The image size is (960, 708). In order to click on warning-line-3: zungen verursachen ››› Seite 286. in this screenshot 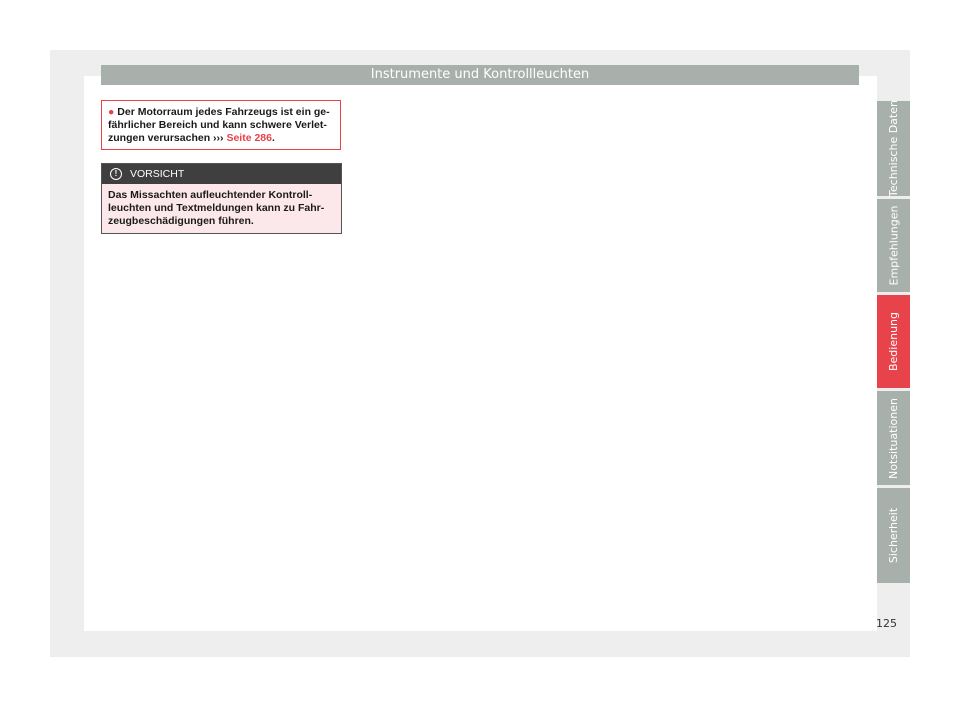, I will do `click(191, 138)`.